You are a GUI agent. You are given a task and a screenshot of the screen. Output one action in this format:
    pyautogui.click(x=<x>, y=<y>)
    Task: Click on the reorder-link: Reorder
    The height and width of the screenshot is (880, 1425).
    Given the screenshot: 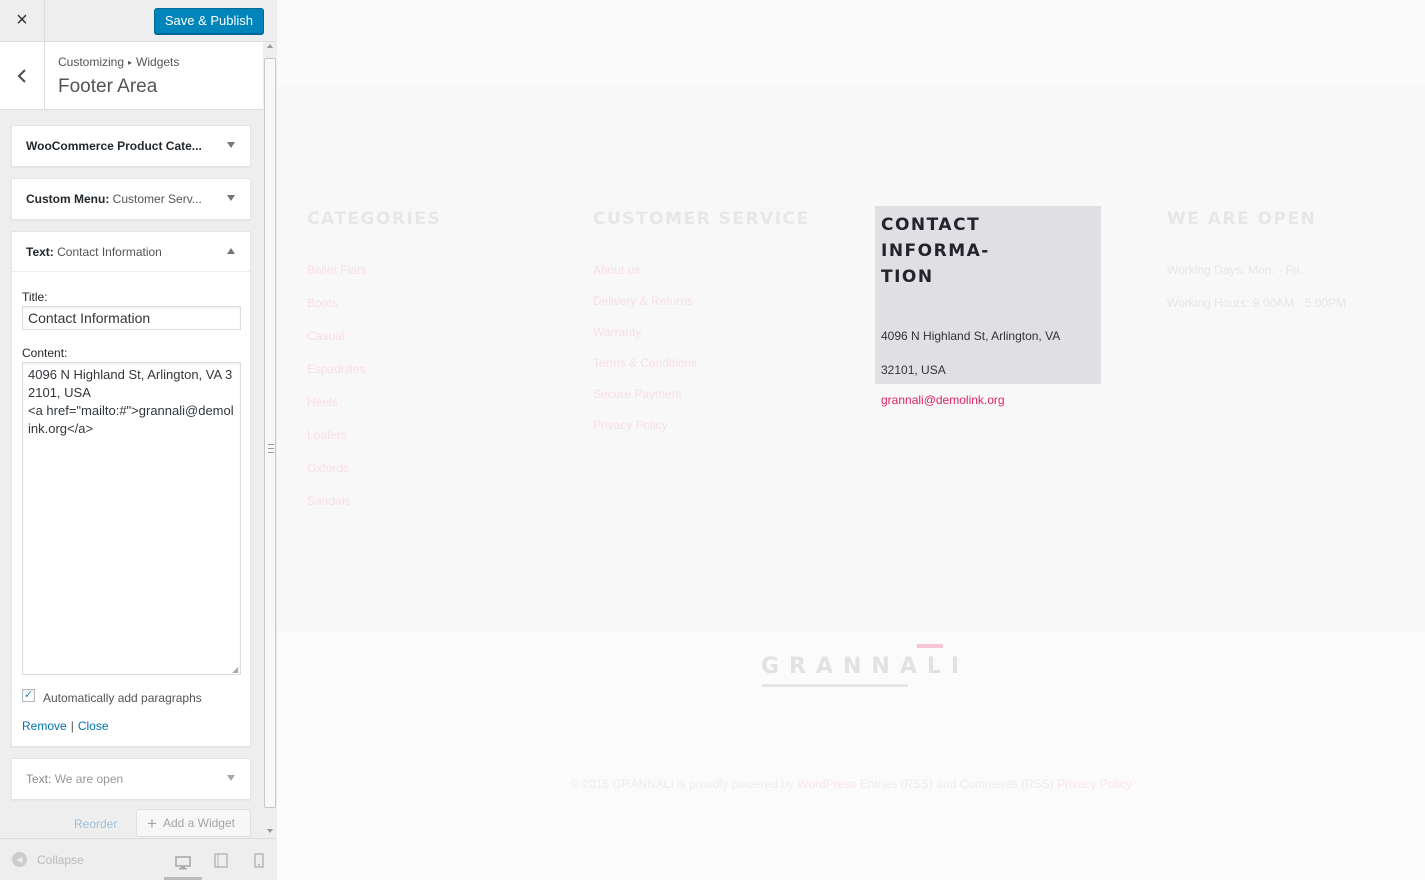 What is the action you would take?
    pyautogui.click(x=95, y=824)
    